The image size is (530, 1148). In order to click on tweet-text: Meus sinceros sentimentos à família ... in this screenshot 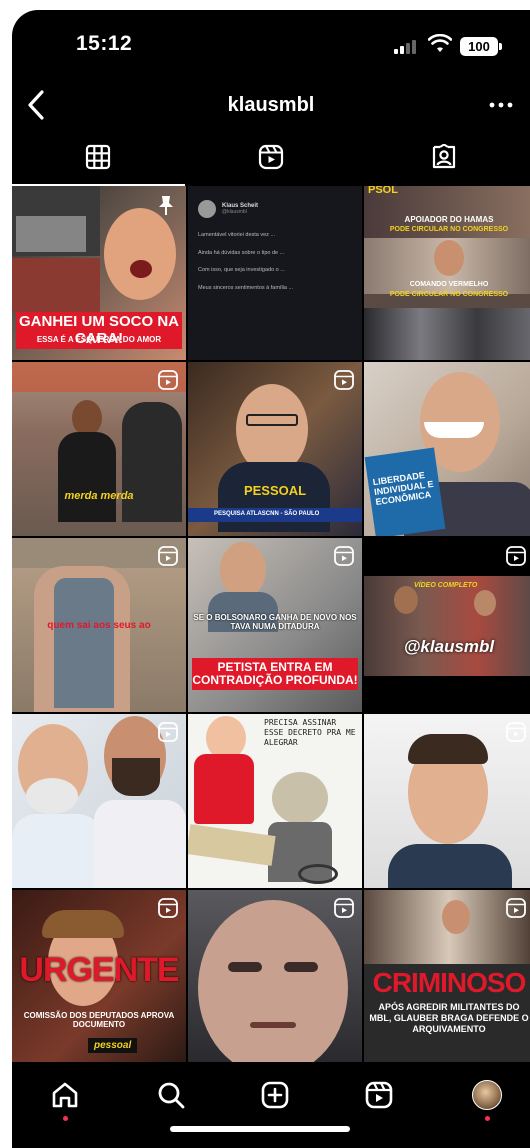, I will do `click(246, 288)`.